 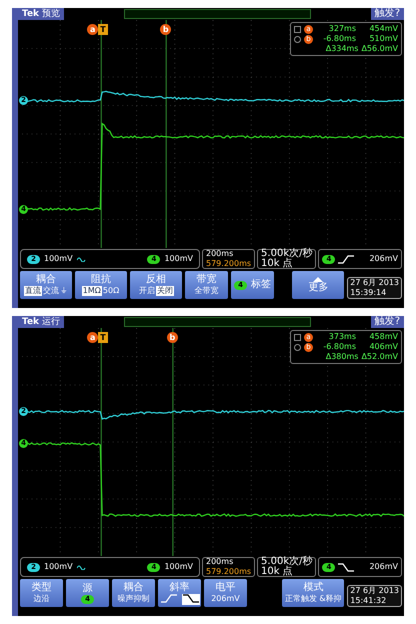 I want to click on menu-button: 类型 边沿, so click(x=41, y=593).